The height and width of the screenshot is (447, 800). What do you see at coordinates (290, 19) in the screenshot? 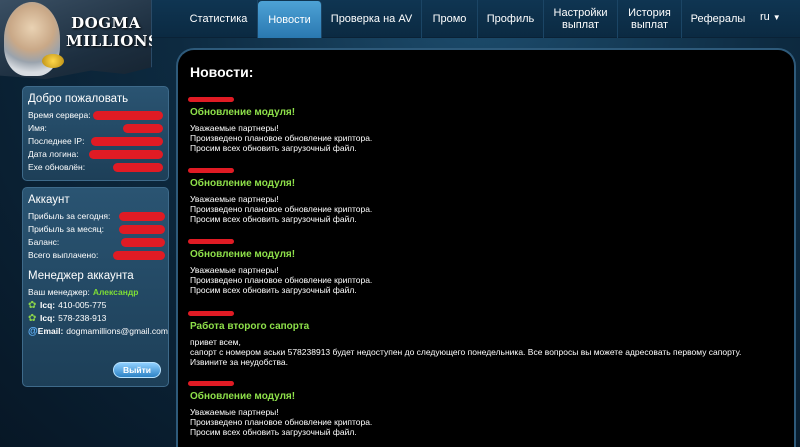
I see `nav-item-news: Новости` at bounding box center [290, 19].